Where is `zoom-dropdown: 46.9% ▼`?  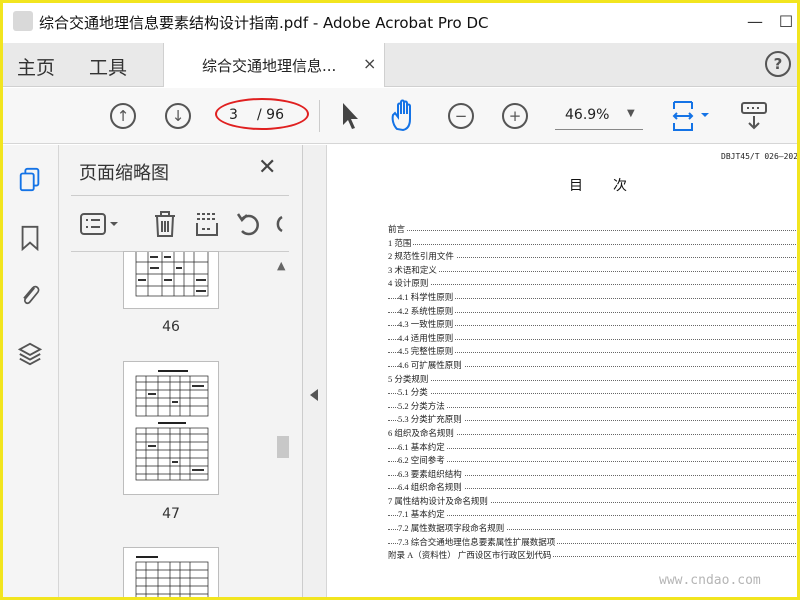
zoom-dropdown: 46.9% ▼ is located at coordinates (599, 116).